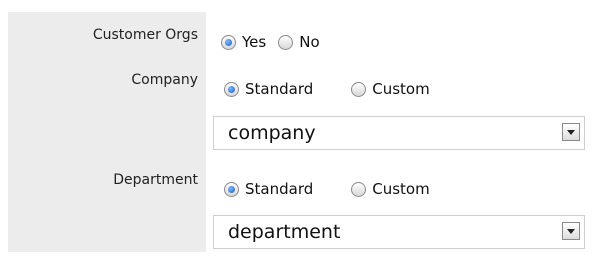 The height and width of the screenshot is (257, 594). What do you see at coordinates (279, 189) in the screenshot?
I see `department-standard-label: Standard` at bounding box center [279, 189].